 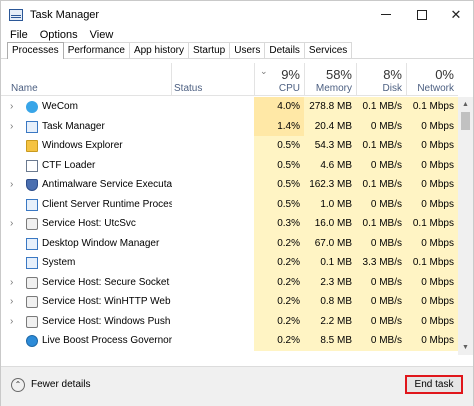 What do you see at coordinates (279, 126) in the screenshot?
I see `cpu-value: 1.4%` at bounding box center [279, 126].